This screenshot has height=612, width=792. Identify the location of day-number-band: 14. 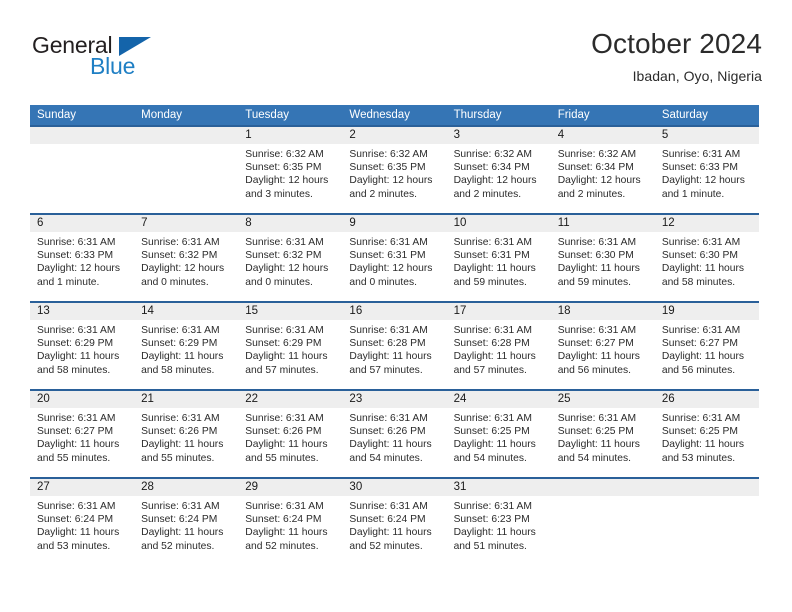
(186, 311).